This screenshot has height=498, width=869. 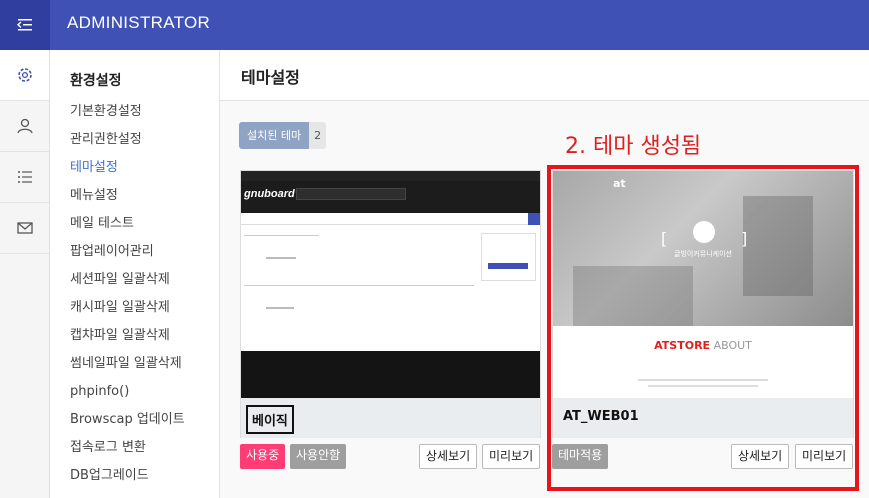 I want to click on subnav-item-popup: 팝업레이어관리, so click(x=127, y=256).